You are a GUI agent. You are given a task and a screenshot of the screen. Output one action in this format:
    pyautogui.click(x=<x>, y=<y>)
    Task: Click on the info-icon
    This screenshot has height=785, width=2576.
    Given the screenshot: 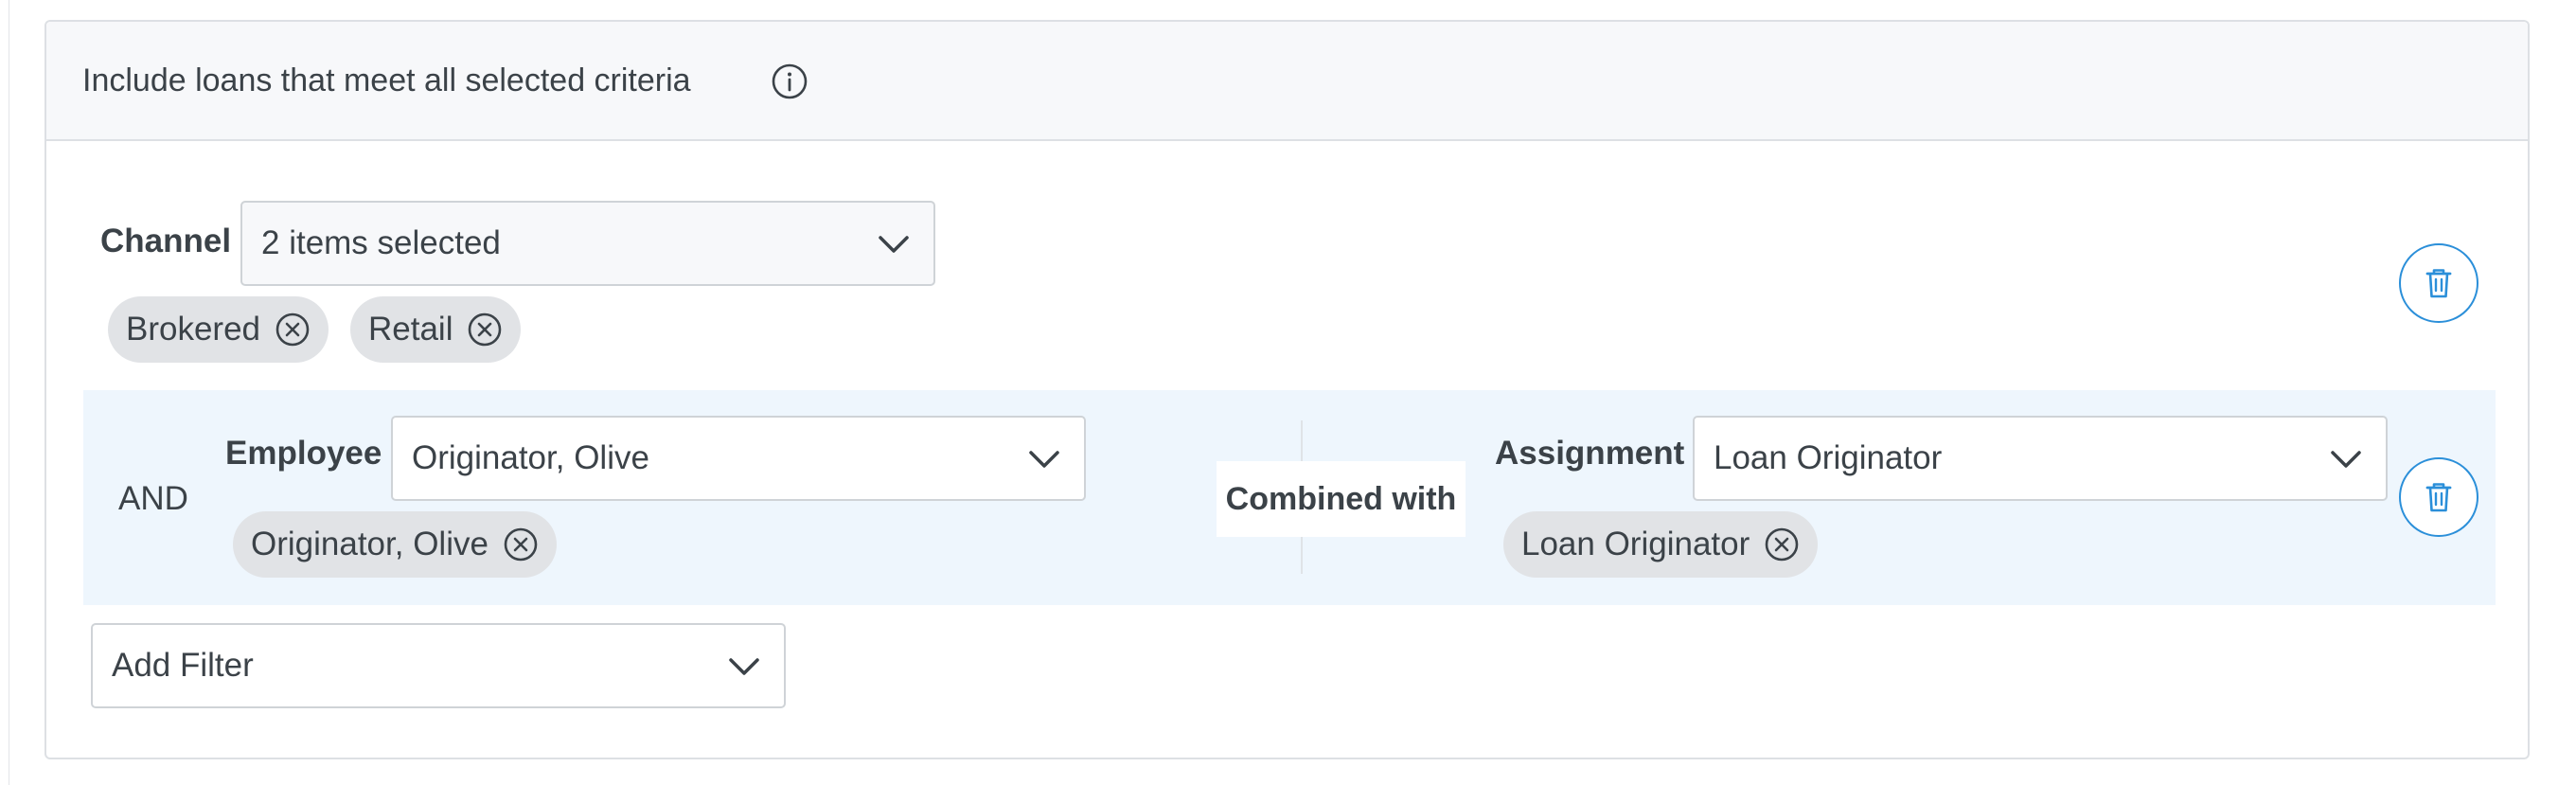 What is the action you would take?
    pyautogui.click(x=789, y=81)
    